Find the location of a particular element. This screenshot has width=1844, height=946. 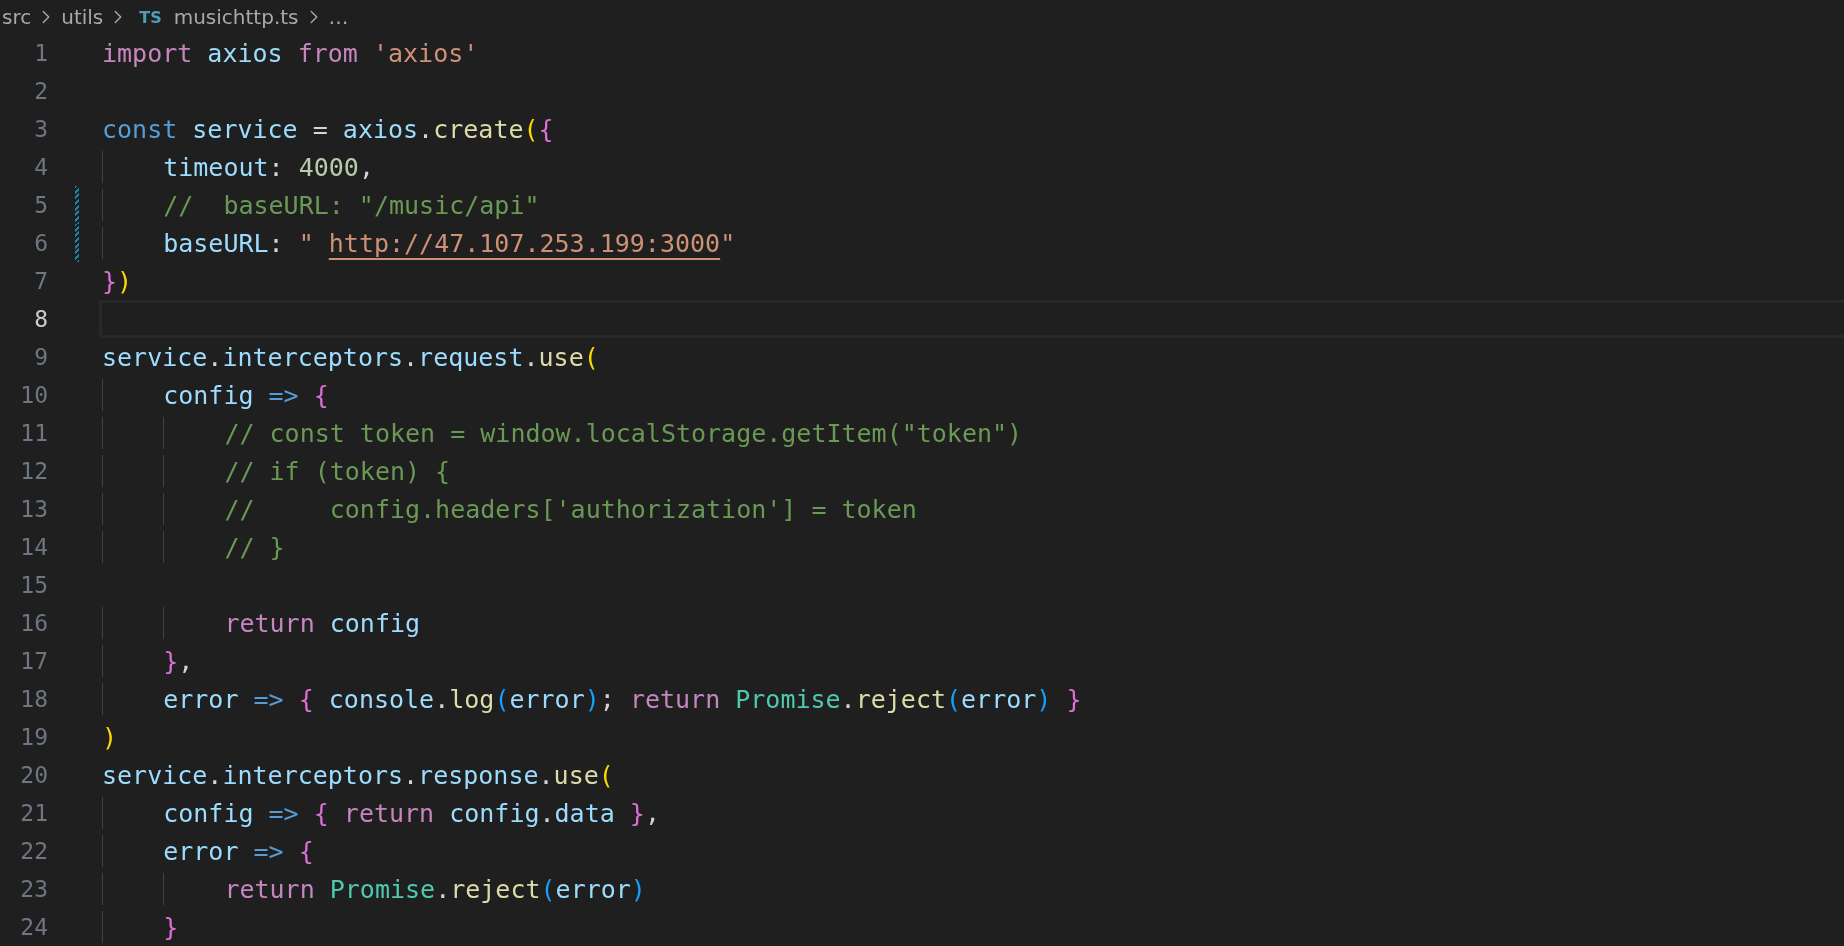

code-line: baseURL: " http://47.107.253.199:3000" is located at coordinates (971, 243).